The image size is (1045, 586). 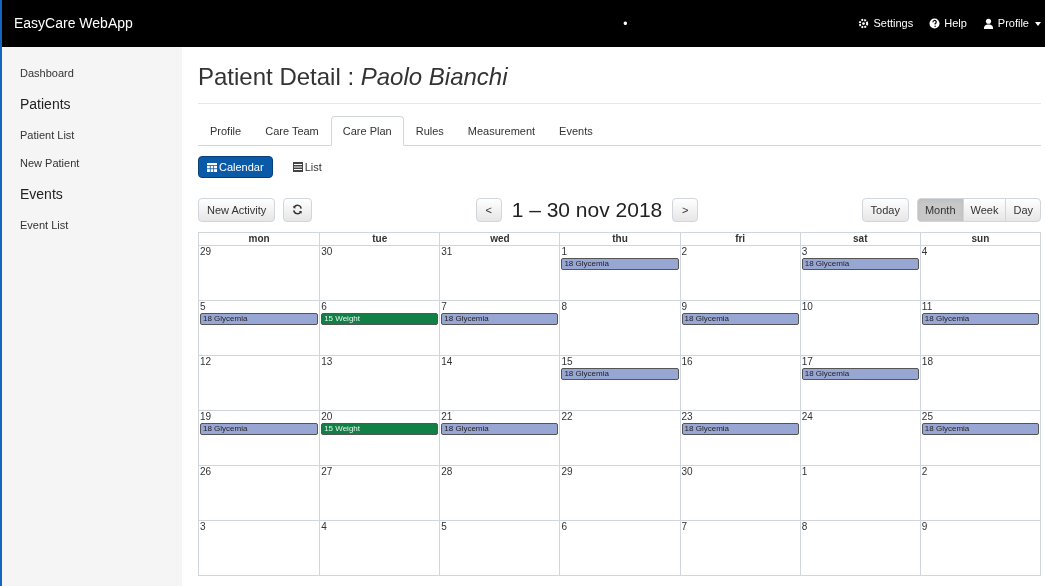 I want to click on today-button: Today, so click(x=885, y=209).